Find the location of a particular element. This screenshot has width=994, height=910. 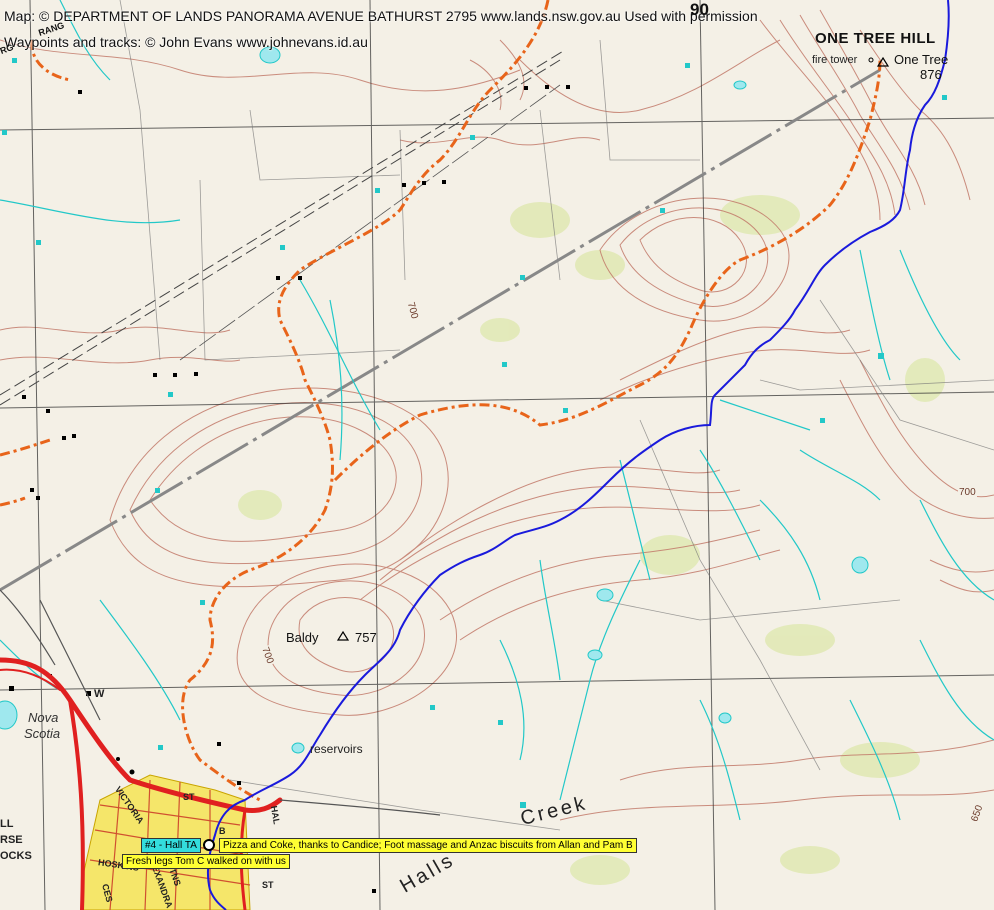

edge-label: OCKS is located at coordinates (16, 856).